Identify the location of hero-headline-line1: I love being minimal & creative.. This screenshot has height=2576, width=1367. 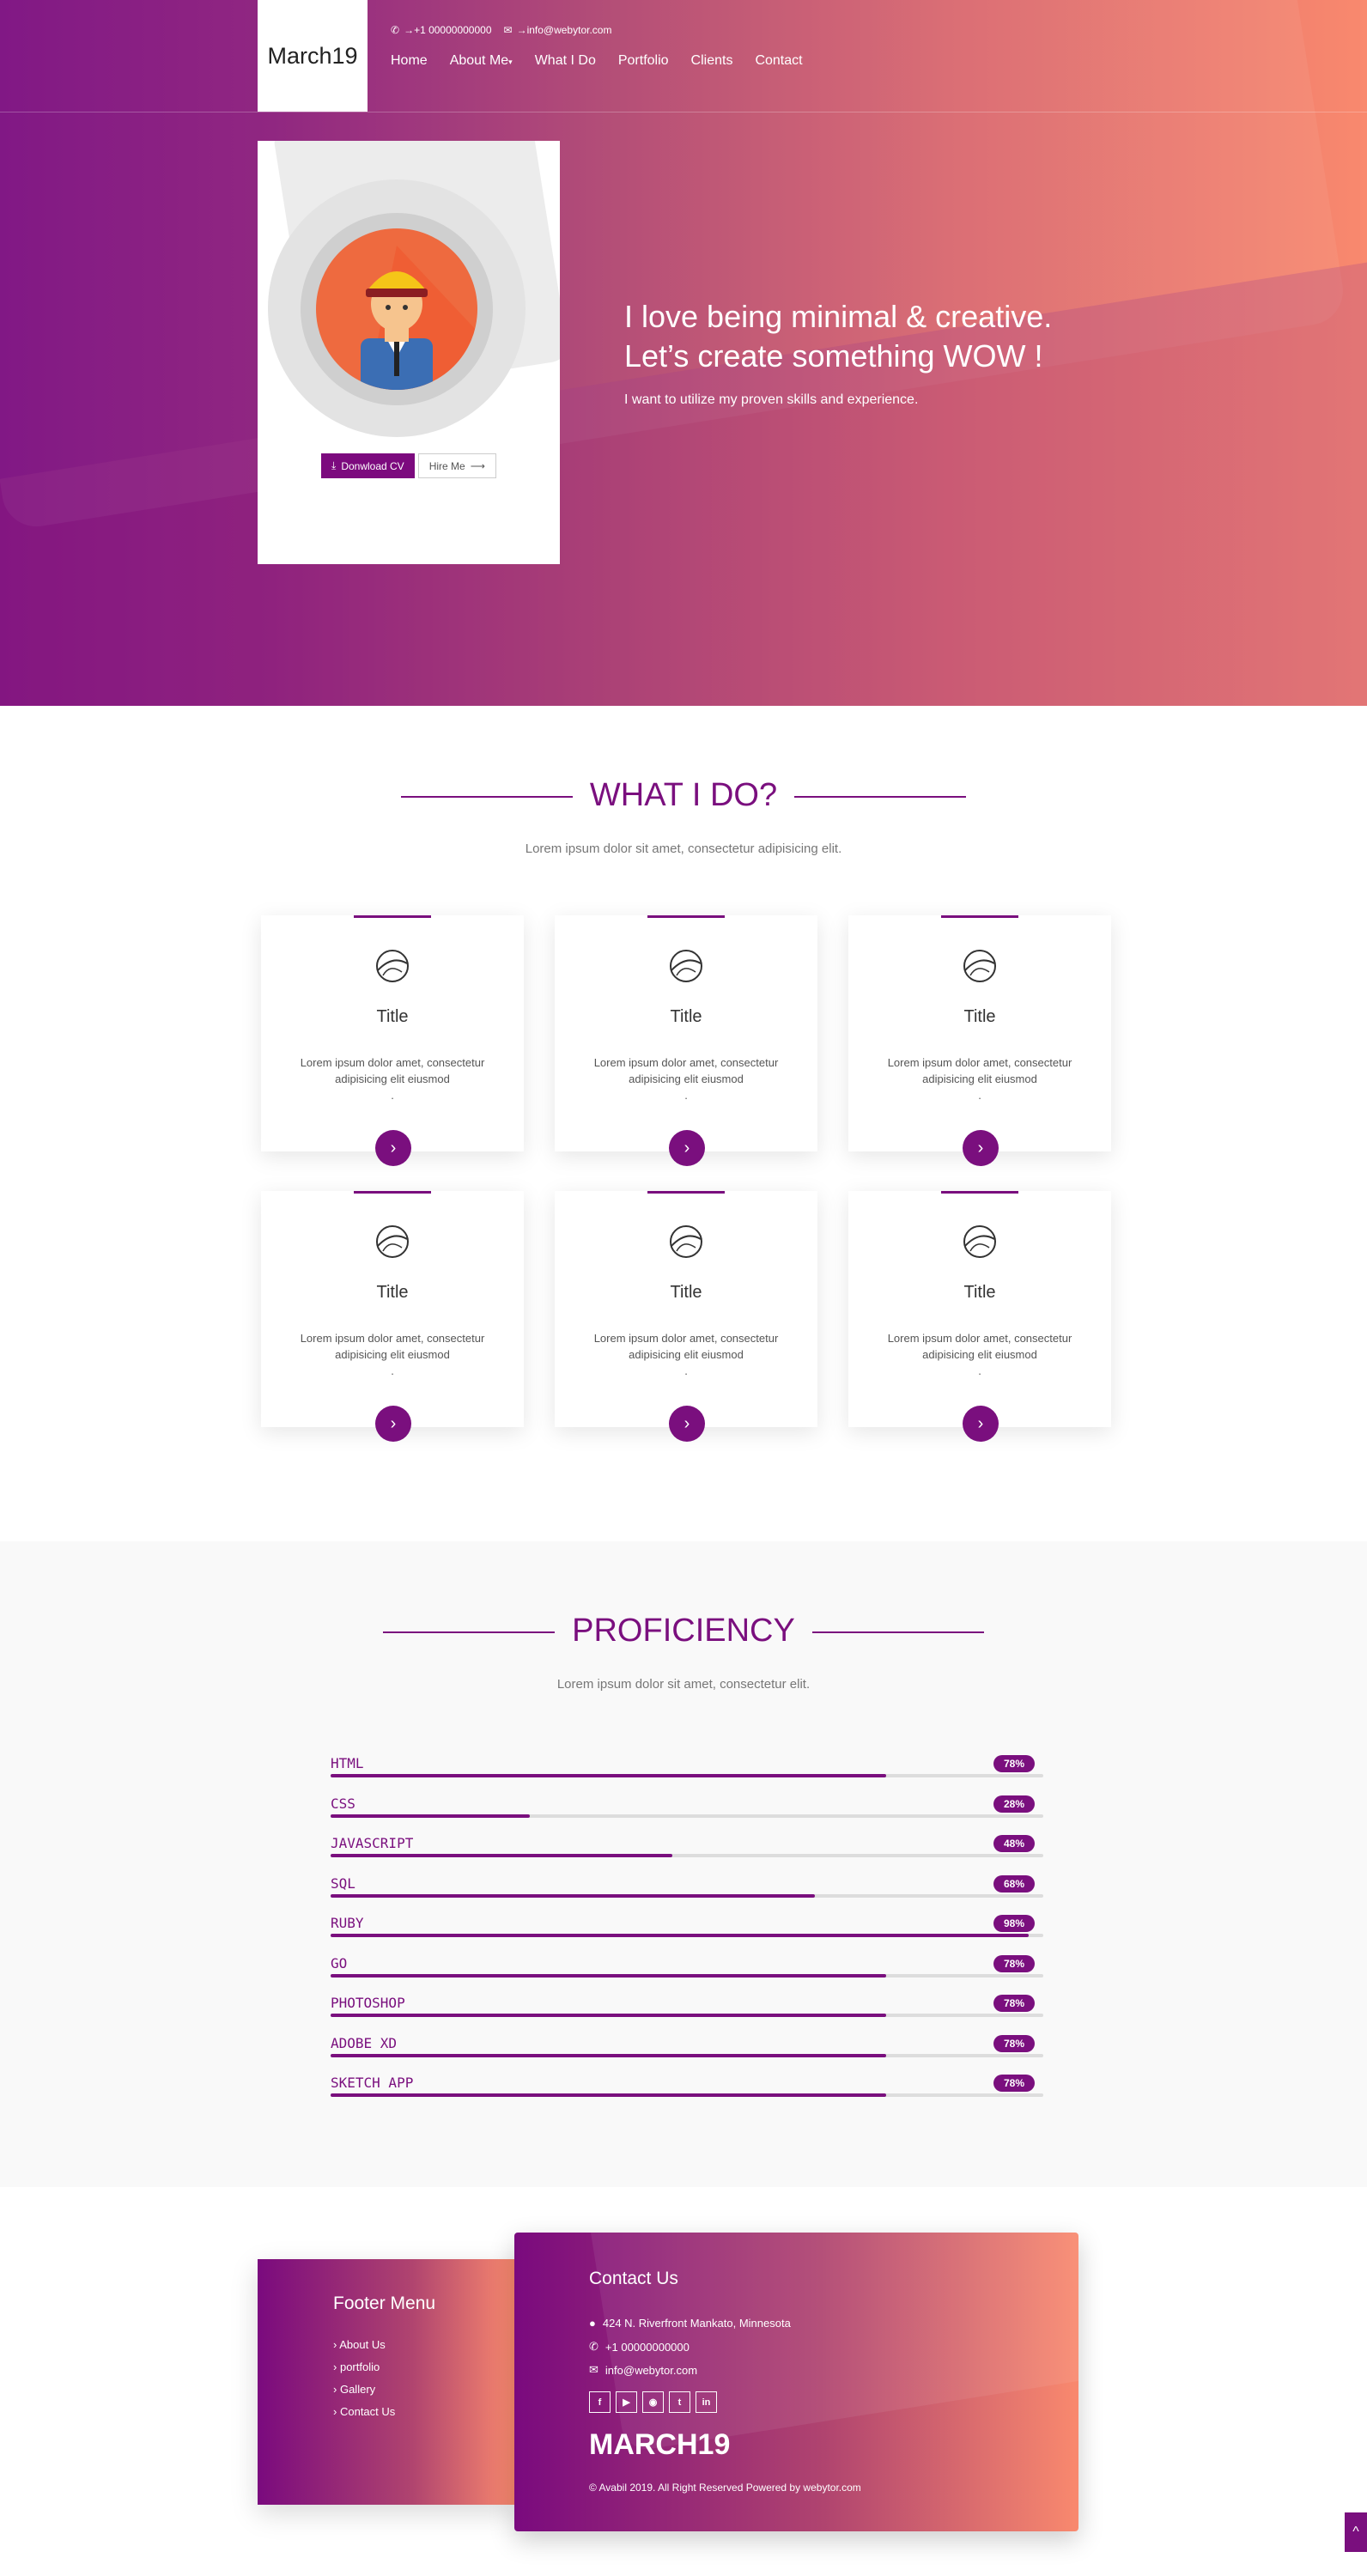
(838, 316).